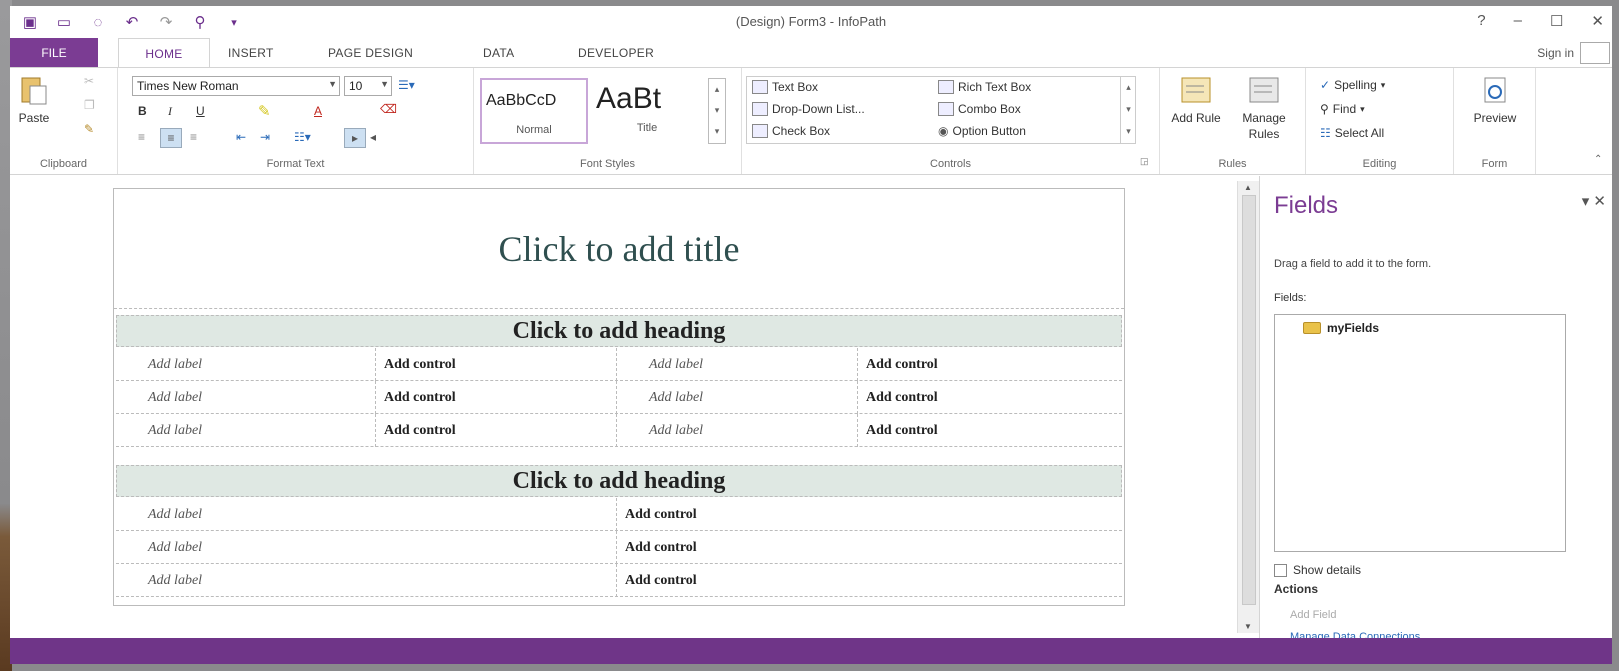  I want to click on group-editing: ✓ Spelling ▾ ⚲ Find ▾ ☷ Select All Editing, so click(1380, 121).